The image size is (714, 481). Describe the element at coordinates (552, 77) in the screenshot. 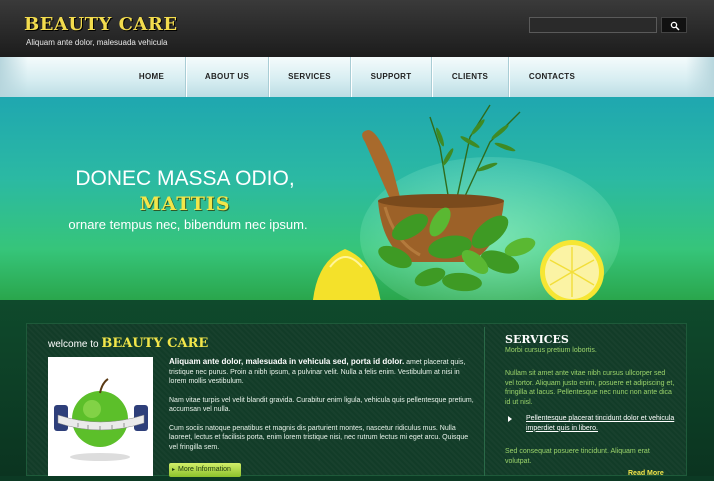

I see `nav-item-contacts: CONTACTS` at that location.